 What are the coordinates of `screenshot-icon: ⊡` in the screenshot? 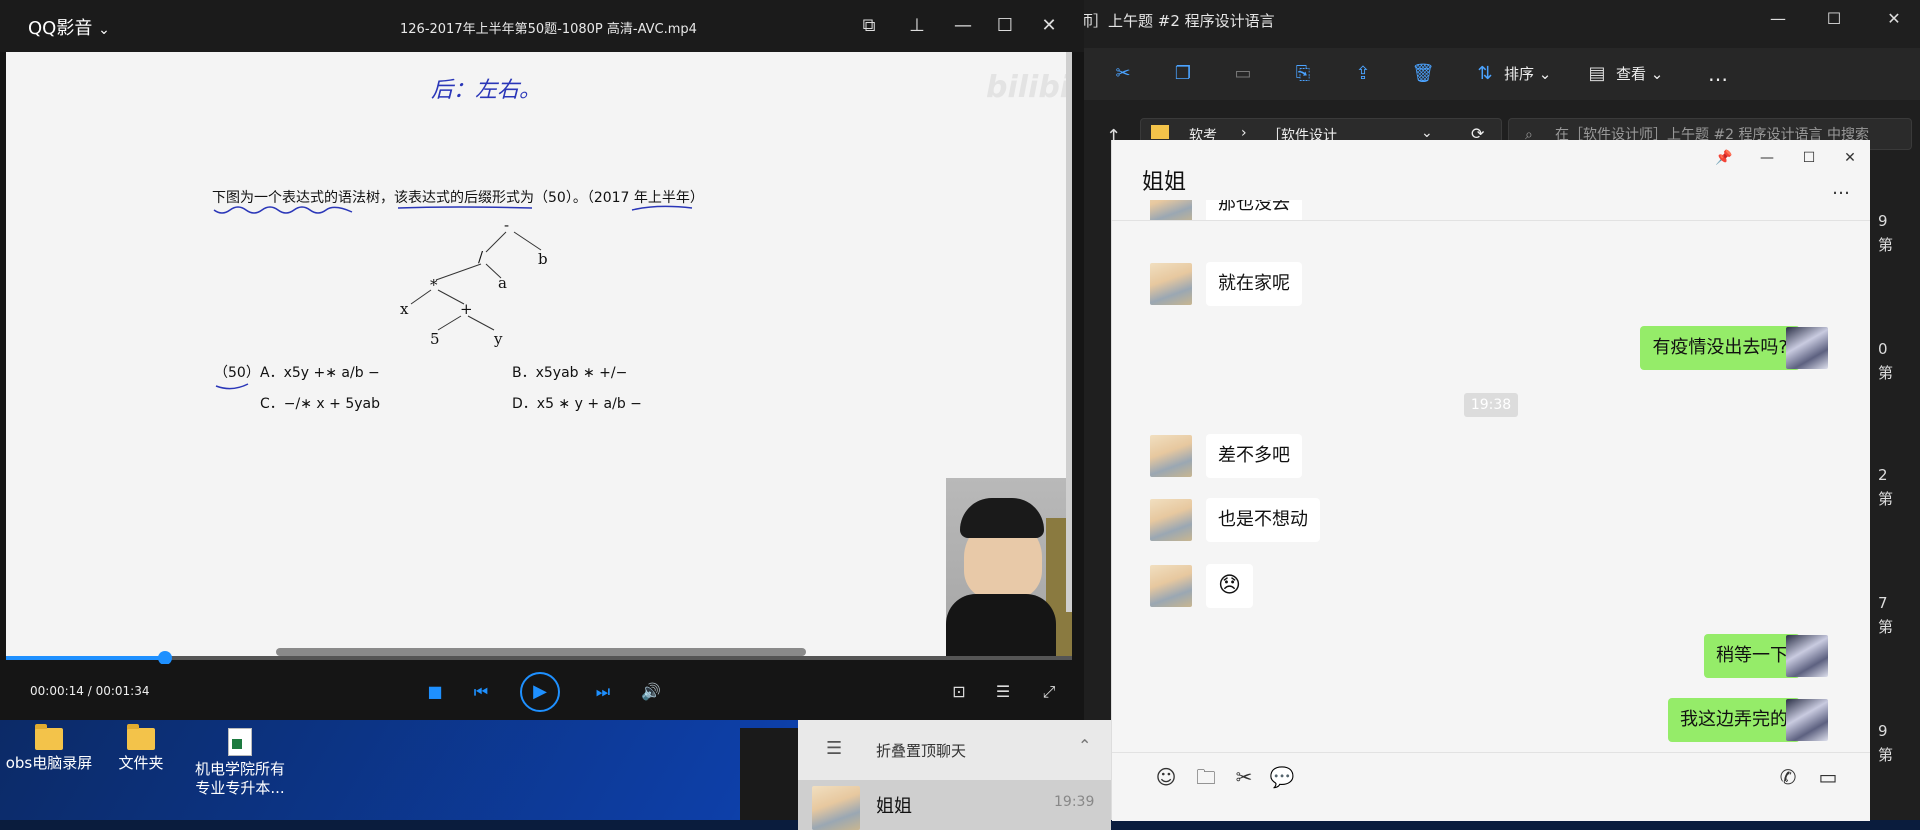 It's located at (959, 692).